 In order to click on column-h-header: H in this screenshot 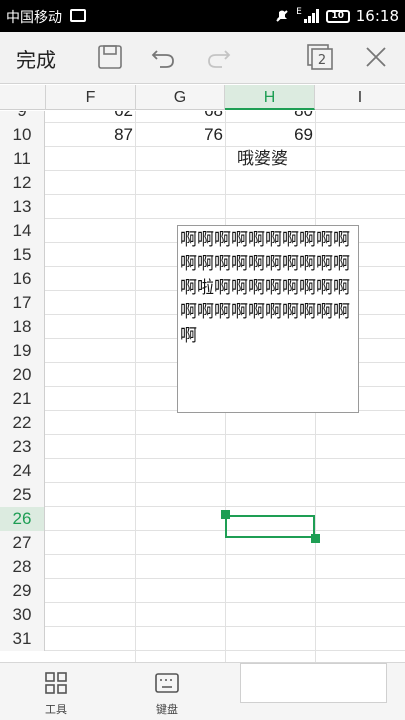, I will do `click(270, 97)`.